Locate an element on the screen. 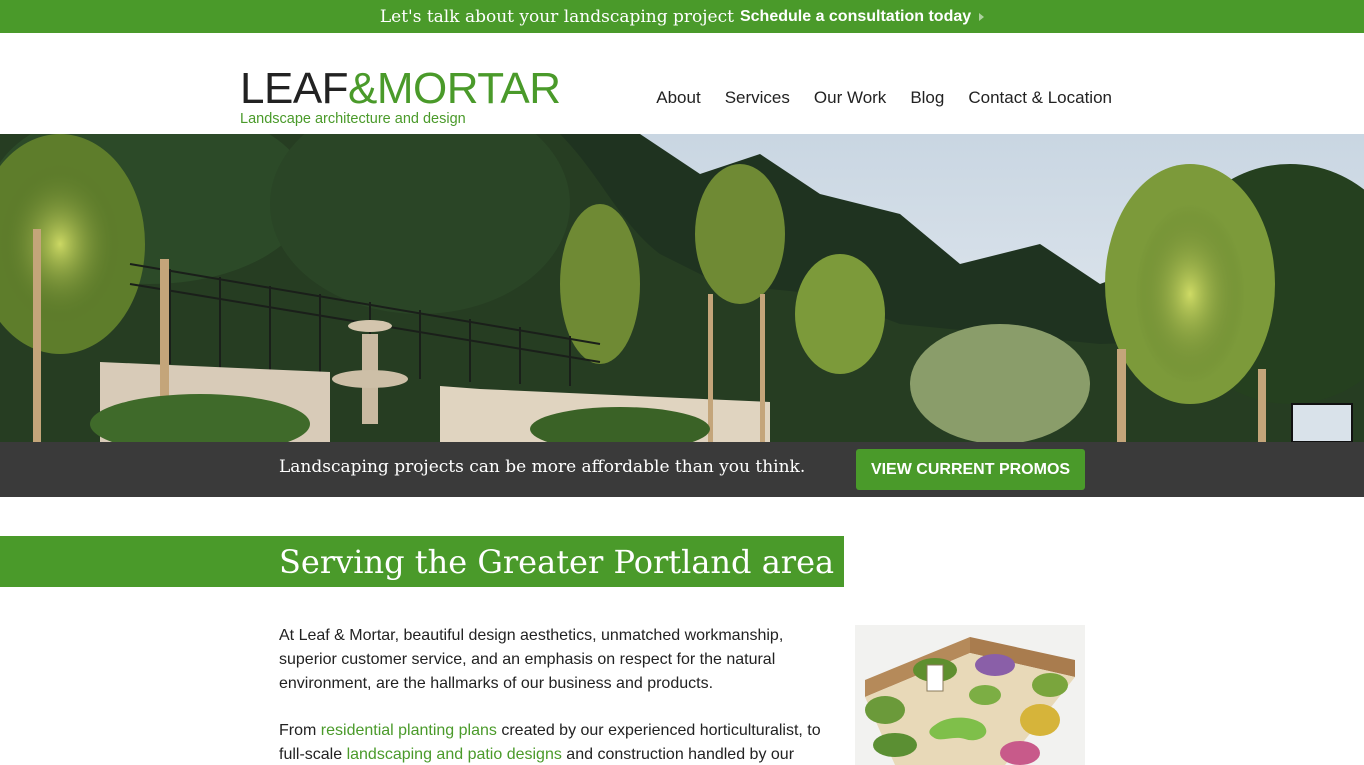 The height and width of the screenshot is (765, 1364). logo-mortar: MORTAR is located at coordinates (468, 88).